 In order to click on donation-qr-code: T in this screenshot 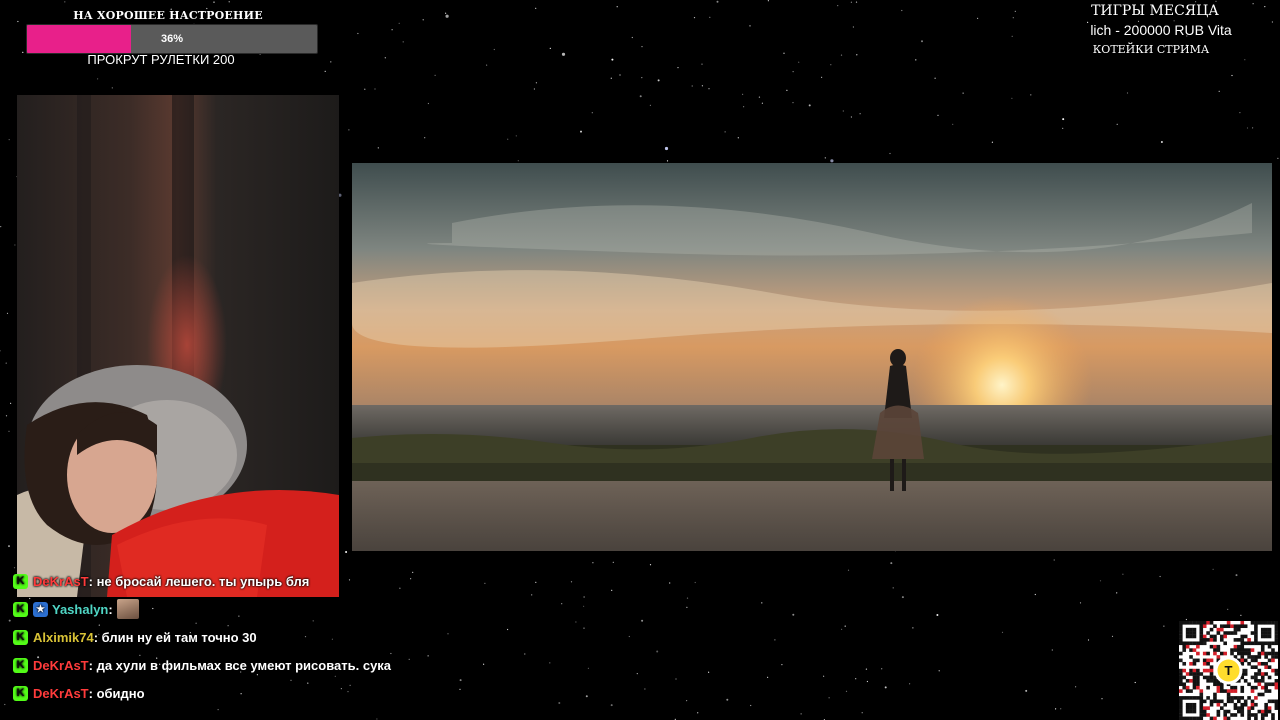, I will do `click(1228, 670)`.